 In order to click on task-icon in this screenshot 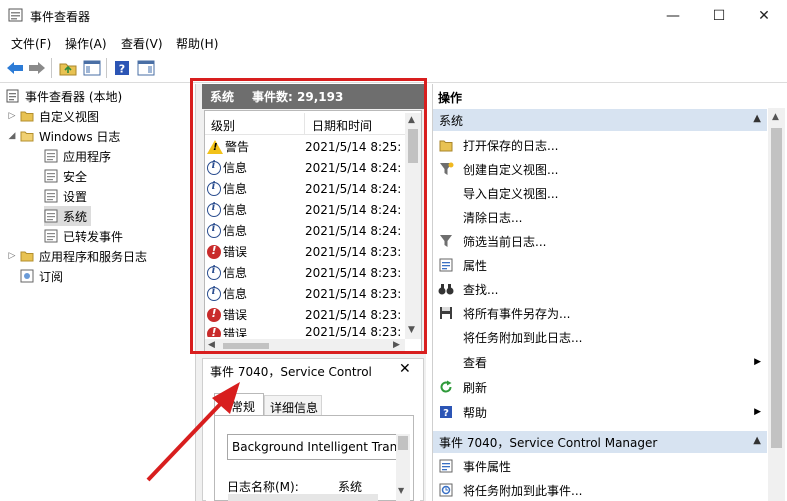, I will do `click(446, 490)`.